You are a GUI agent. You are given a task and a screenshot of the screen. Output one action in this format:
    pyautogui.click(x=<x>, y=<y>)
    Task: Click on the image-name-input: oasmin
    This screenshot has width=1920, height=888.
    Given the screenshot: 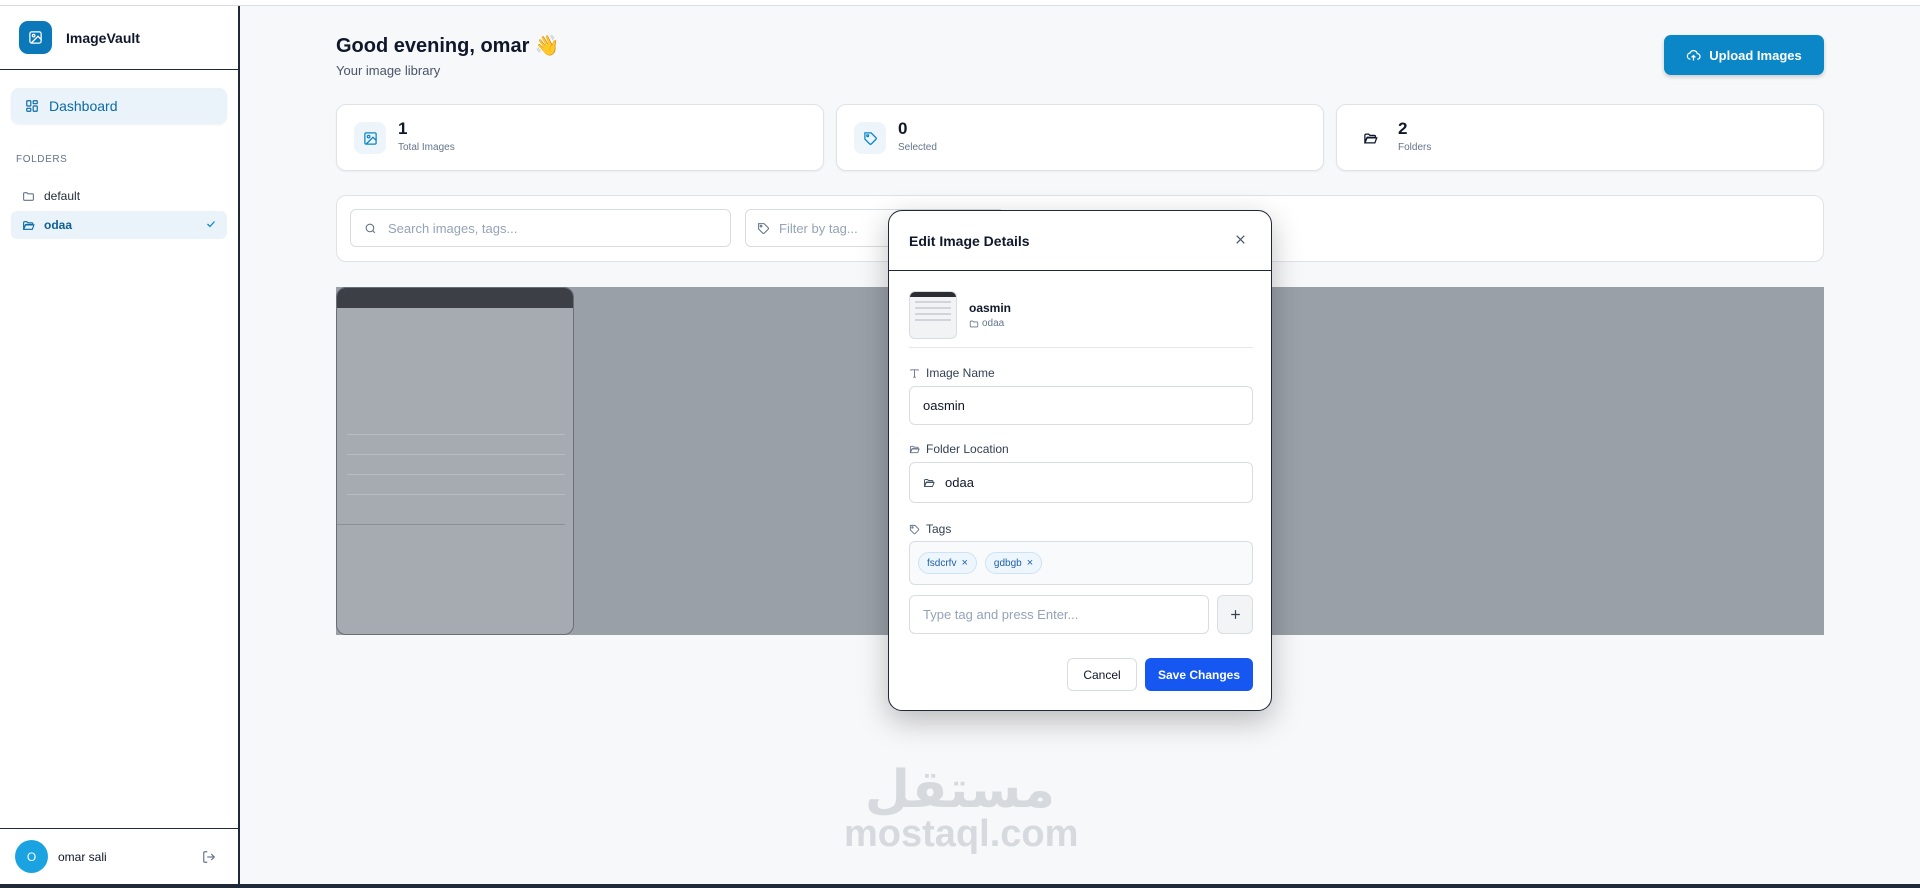 What is the action you would take?
    pyautogui.click(x=1081, y=405)
    